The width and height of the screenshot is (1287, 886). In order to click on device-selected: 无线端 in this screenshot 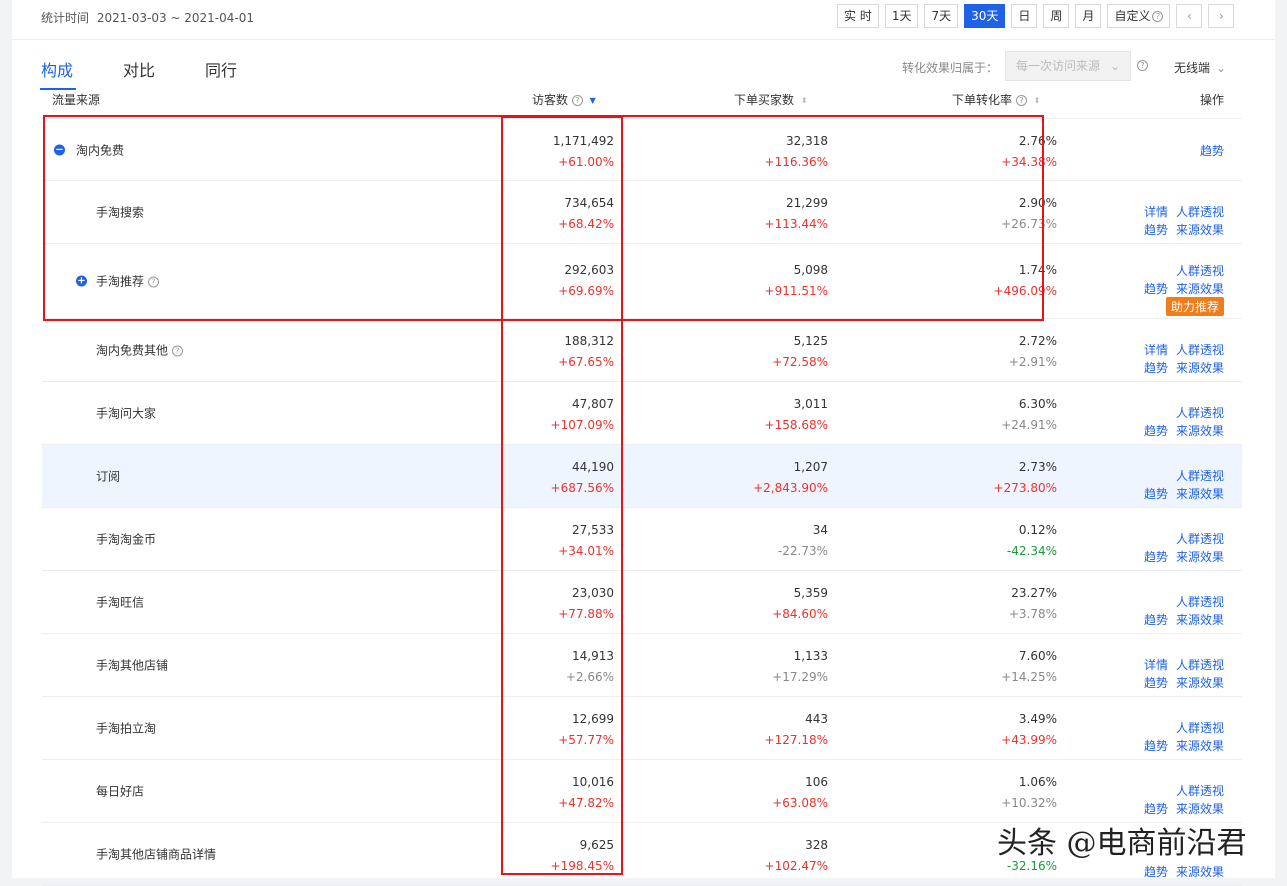, I will do `click(1192, 68)`.